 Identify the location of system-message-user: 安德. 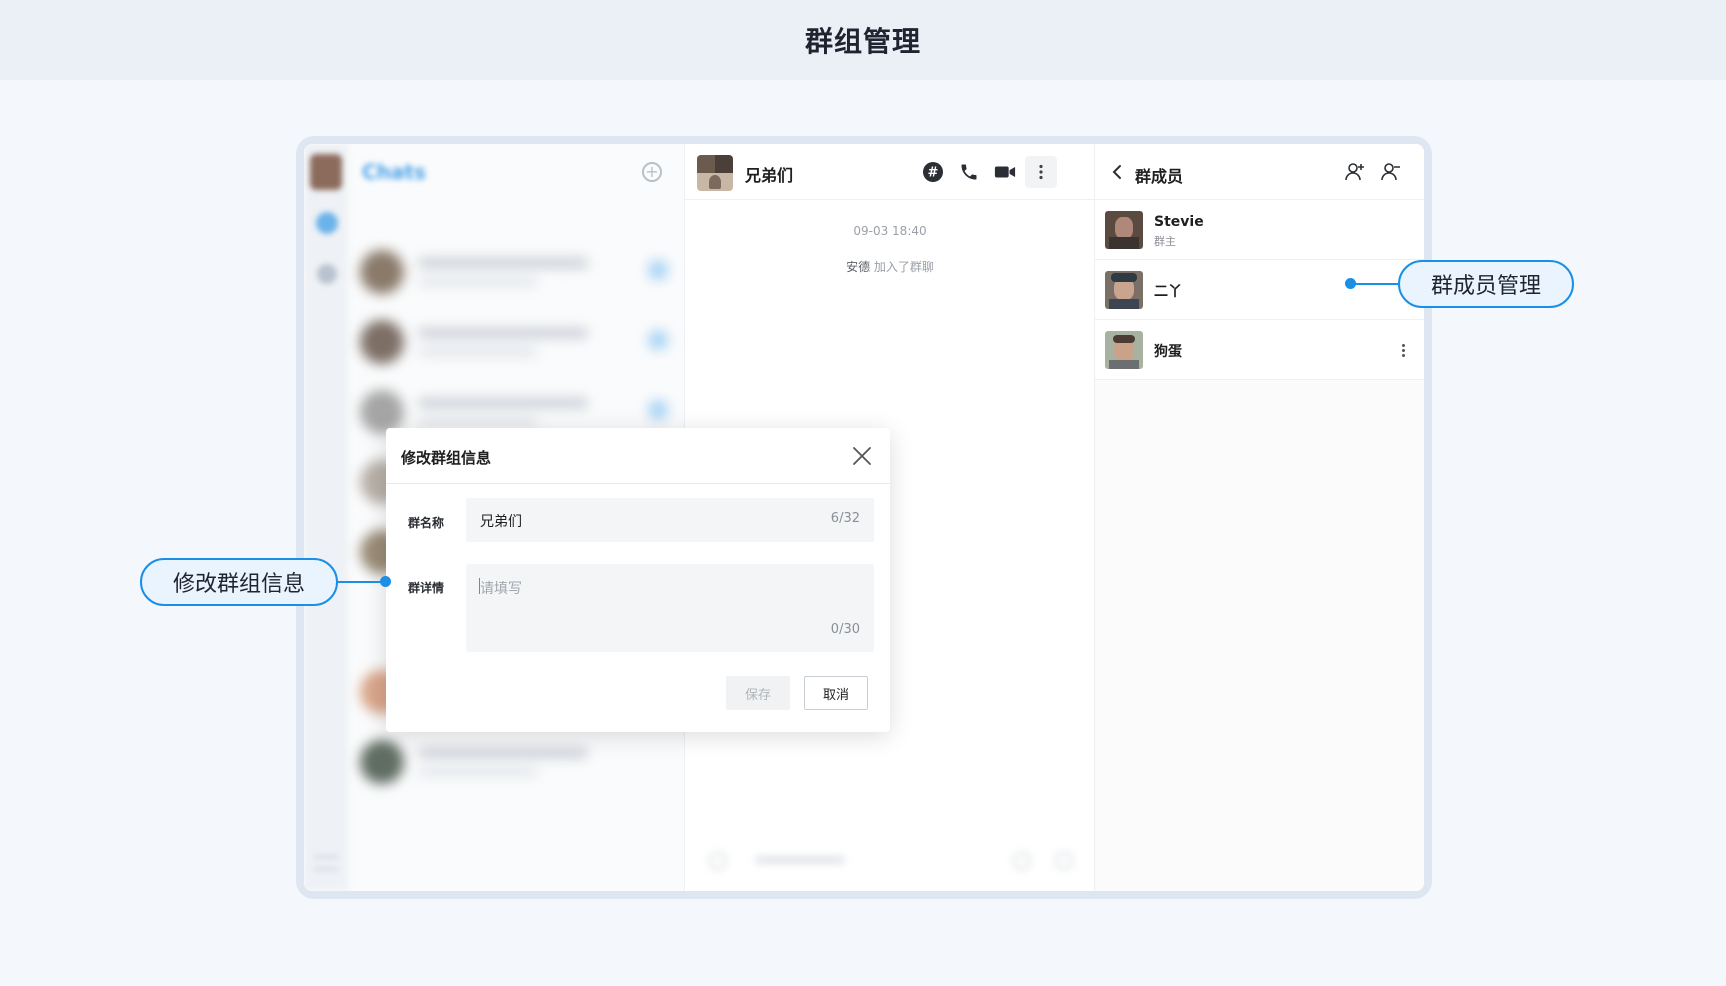
(858, 267).